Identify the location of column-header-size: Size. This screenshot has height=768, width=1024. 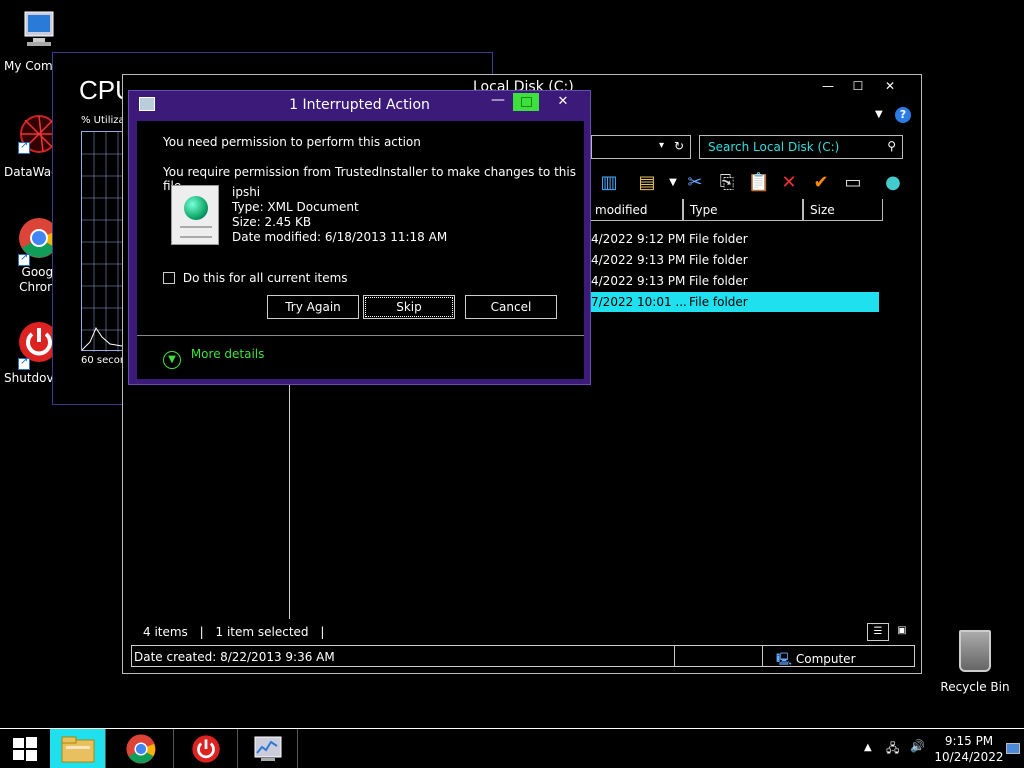
(843, 210).